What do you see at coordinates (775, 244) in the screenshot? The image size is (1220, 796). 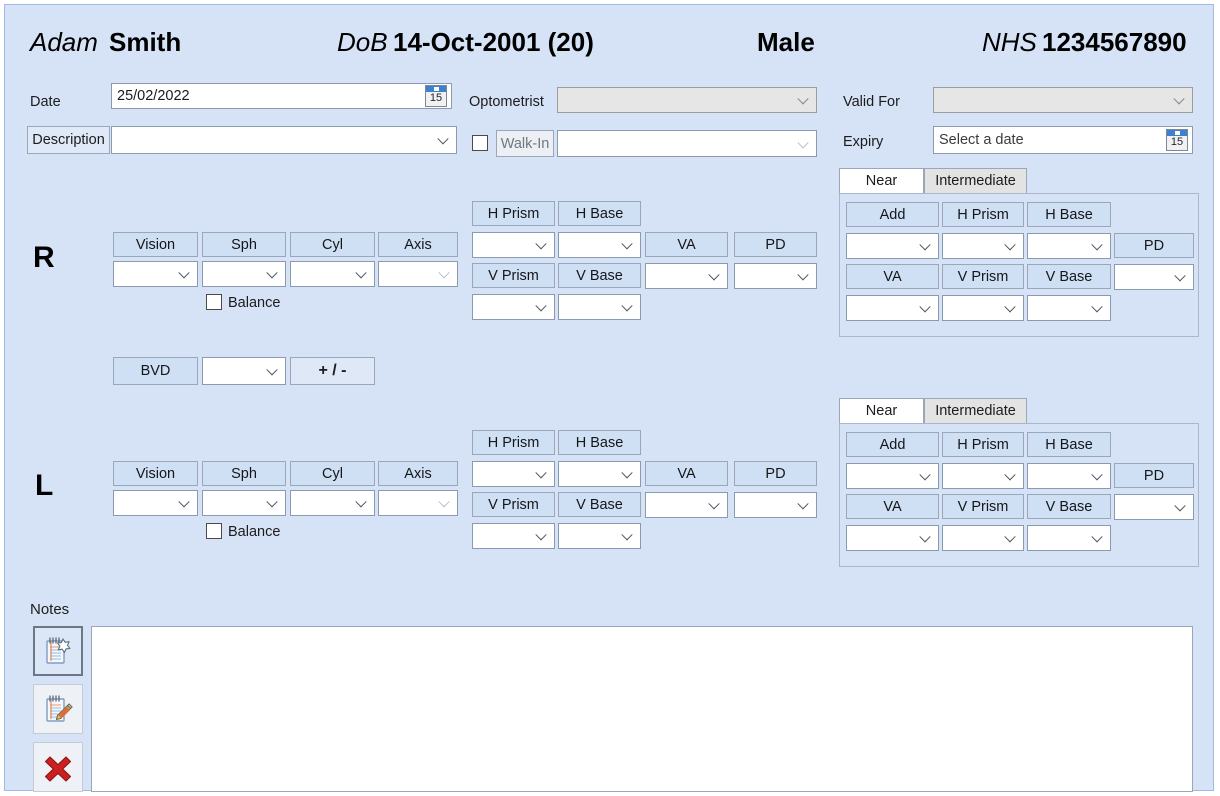 I see `header-pd-right: PD` at bounding box center [775, 244].